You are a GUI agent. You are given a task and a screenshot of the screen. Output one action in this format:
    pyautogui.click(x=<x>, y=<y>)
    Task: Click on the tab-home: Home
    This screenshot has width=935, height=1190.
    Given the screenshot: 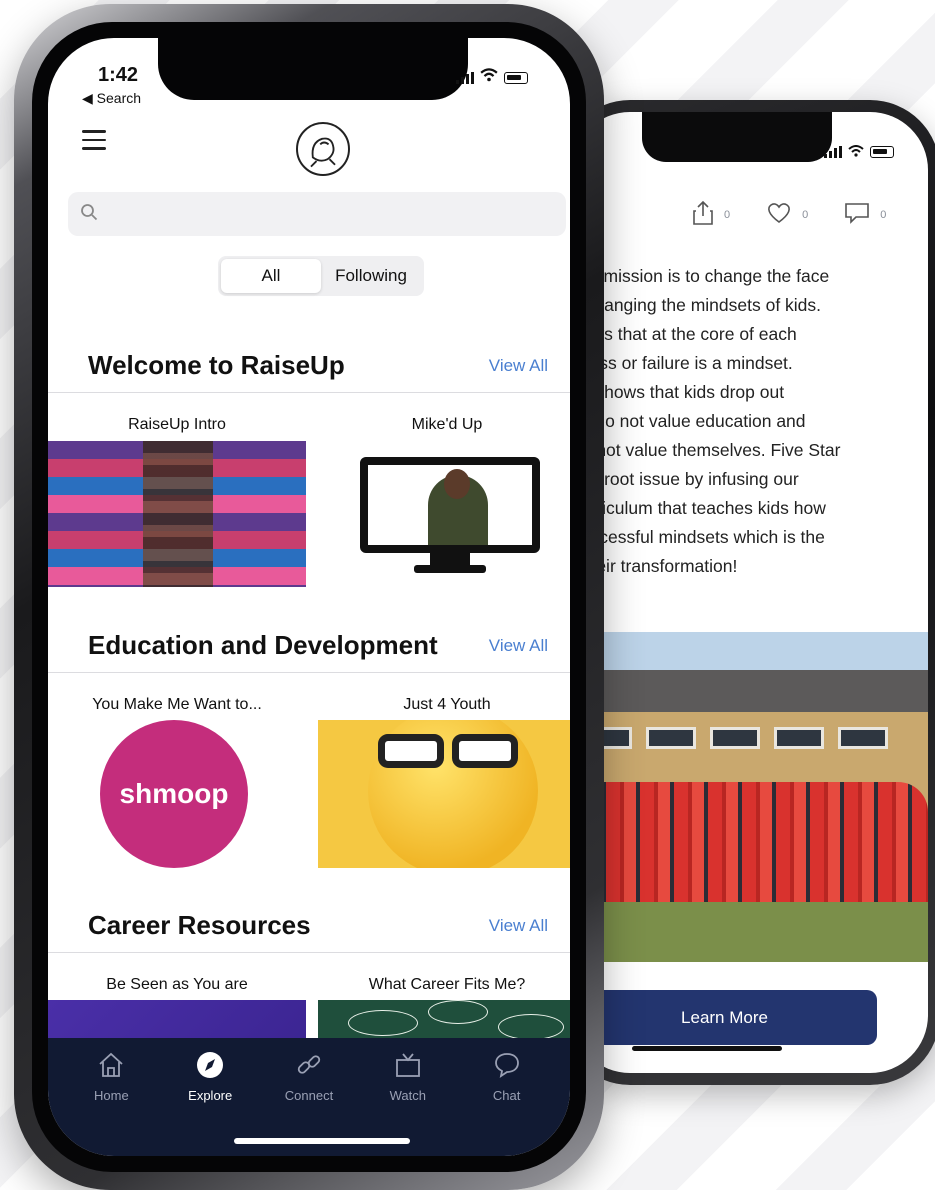 What is the action you would take?
    pyautogui.click(x=111, y=1103)
    